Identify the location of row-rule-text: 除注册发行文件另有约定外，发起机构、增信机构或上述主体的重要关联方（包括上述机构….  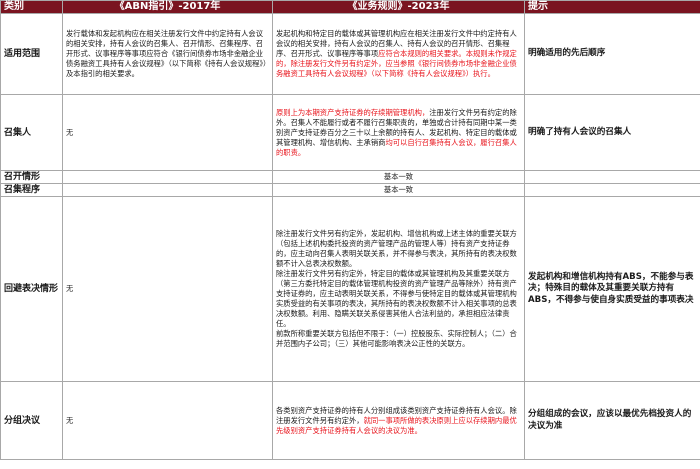
(398, 289).